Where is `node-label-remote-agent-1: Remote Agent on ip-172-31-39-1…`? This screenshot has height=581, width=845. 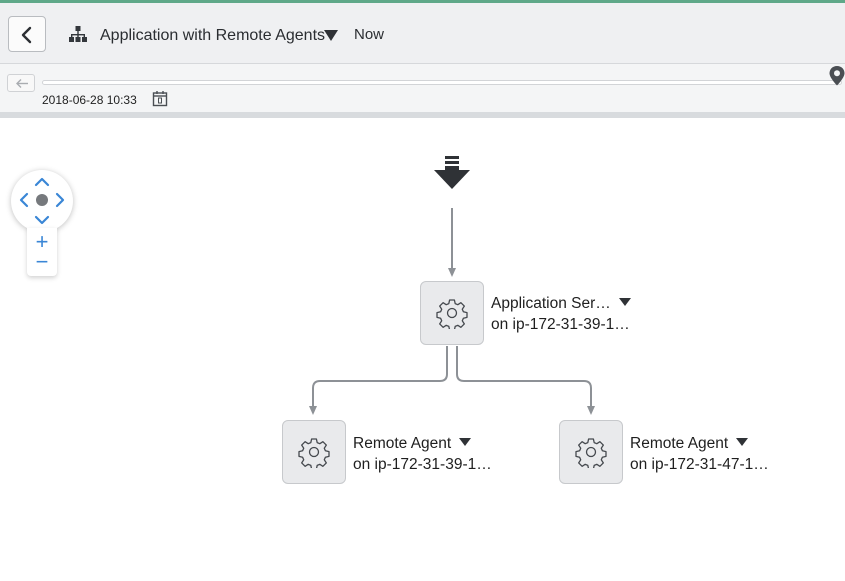
node-label-remote-agent-1: Remote Agent on ip-172-31-39-1… is located at coordinates (422, 454).